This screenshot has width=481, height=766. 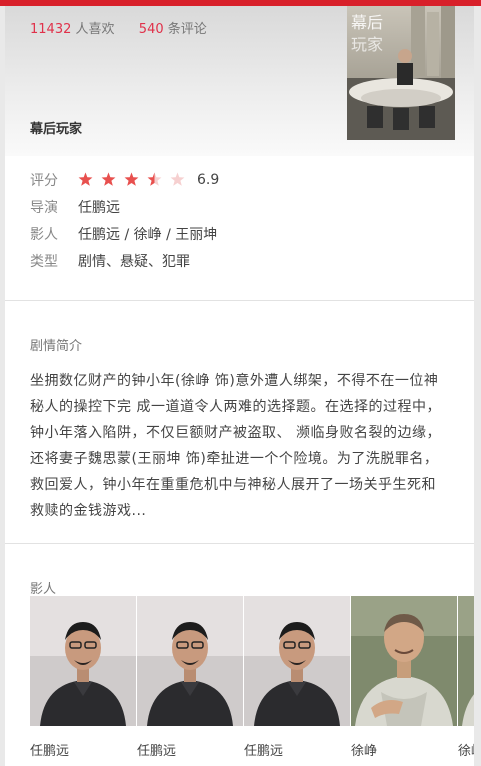 I want to click on poster-title-line1: 幕后, so click(x=367, y=22).